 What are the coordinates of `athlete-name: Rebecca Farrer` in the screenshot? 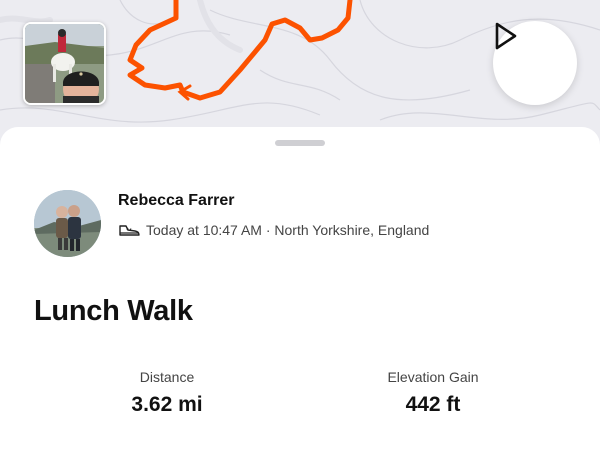 It's located at (176, 201).